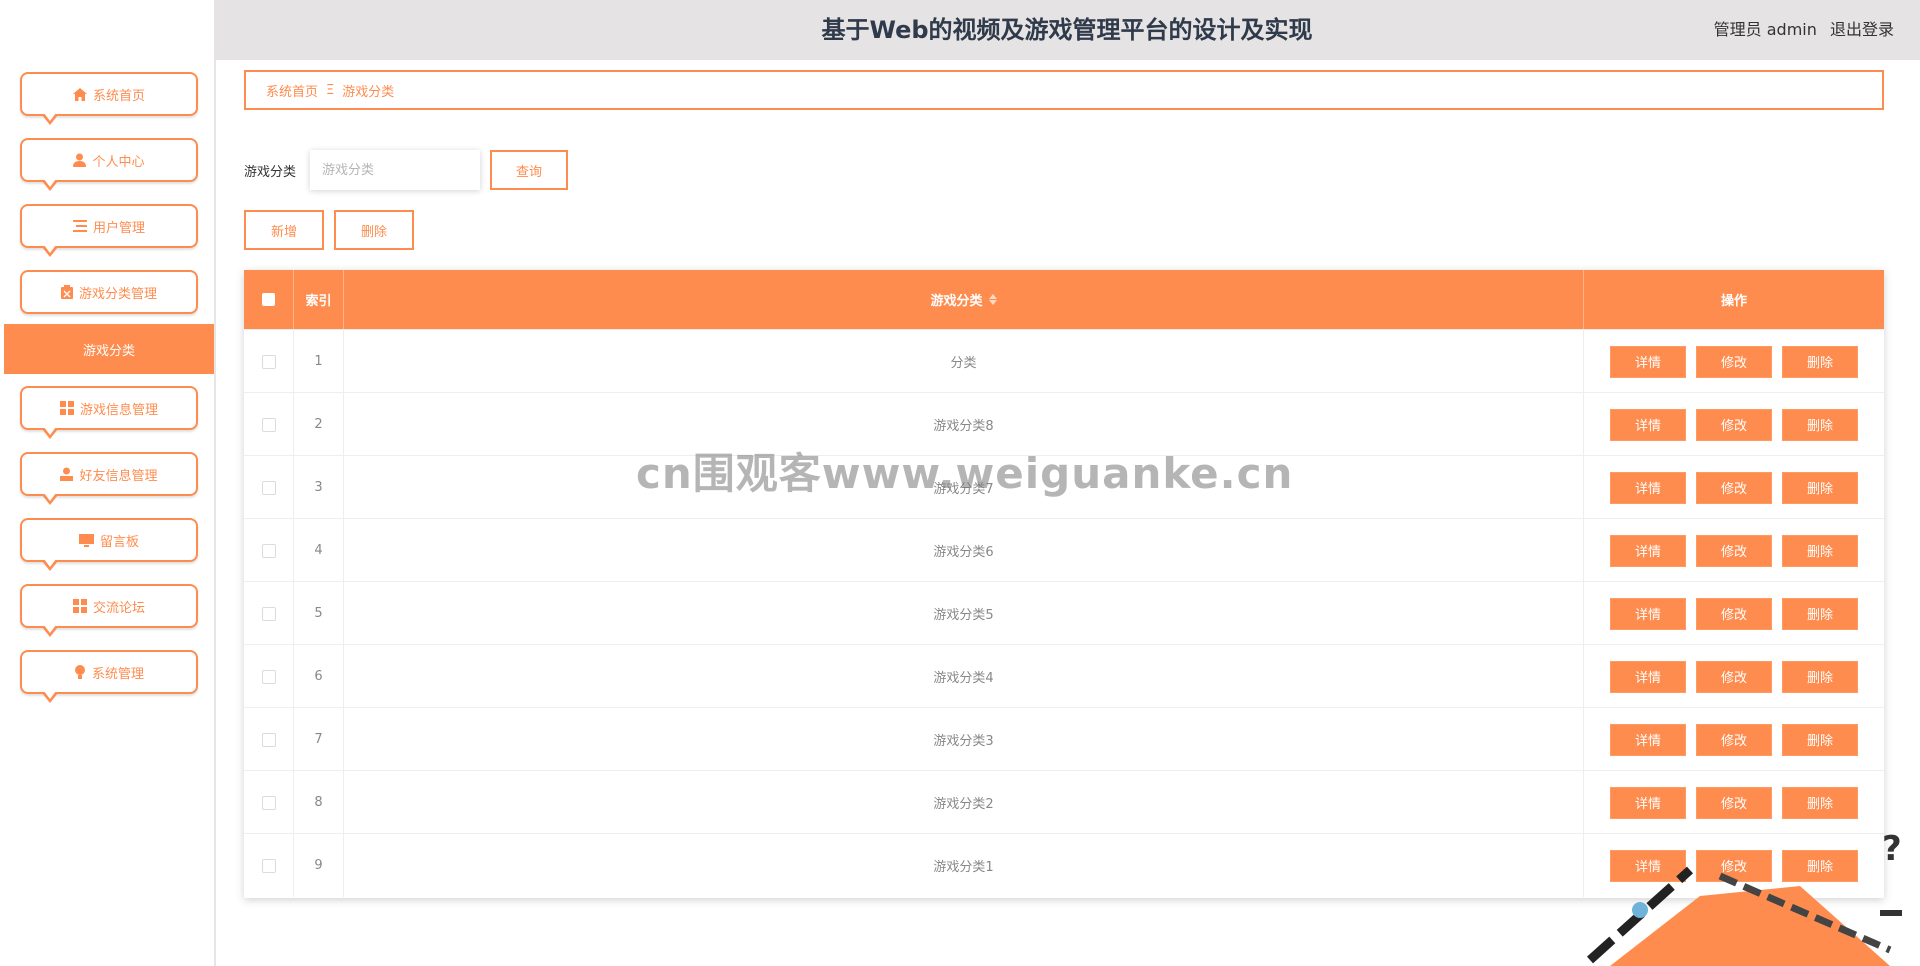 Image resolution: width=1920 pixels, height=966 pixels. I want to click on column-header-category: 游戏分类, so click(964, 299).